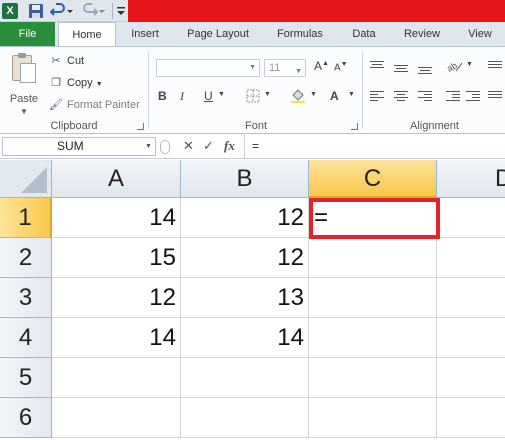 This screenshot has width=505, height=440. What do you see at coordinates (373, 298) in the screenshot?
I see `cell-c3` at bounding box center [373, 298].